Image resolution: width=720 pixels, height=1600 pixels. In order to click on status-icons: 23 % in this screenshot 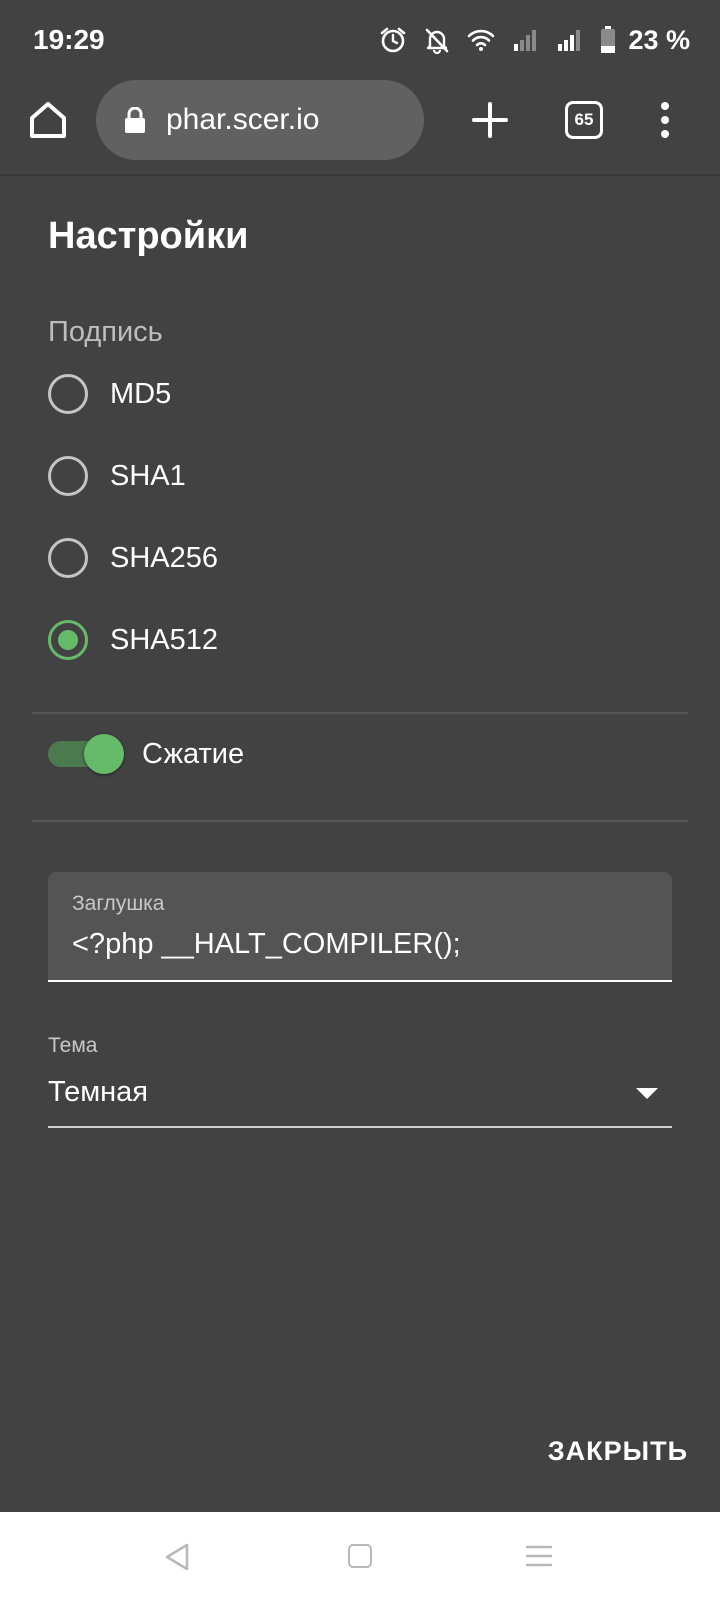, I will do `click(534, 40)`.